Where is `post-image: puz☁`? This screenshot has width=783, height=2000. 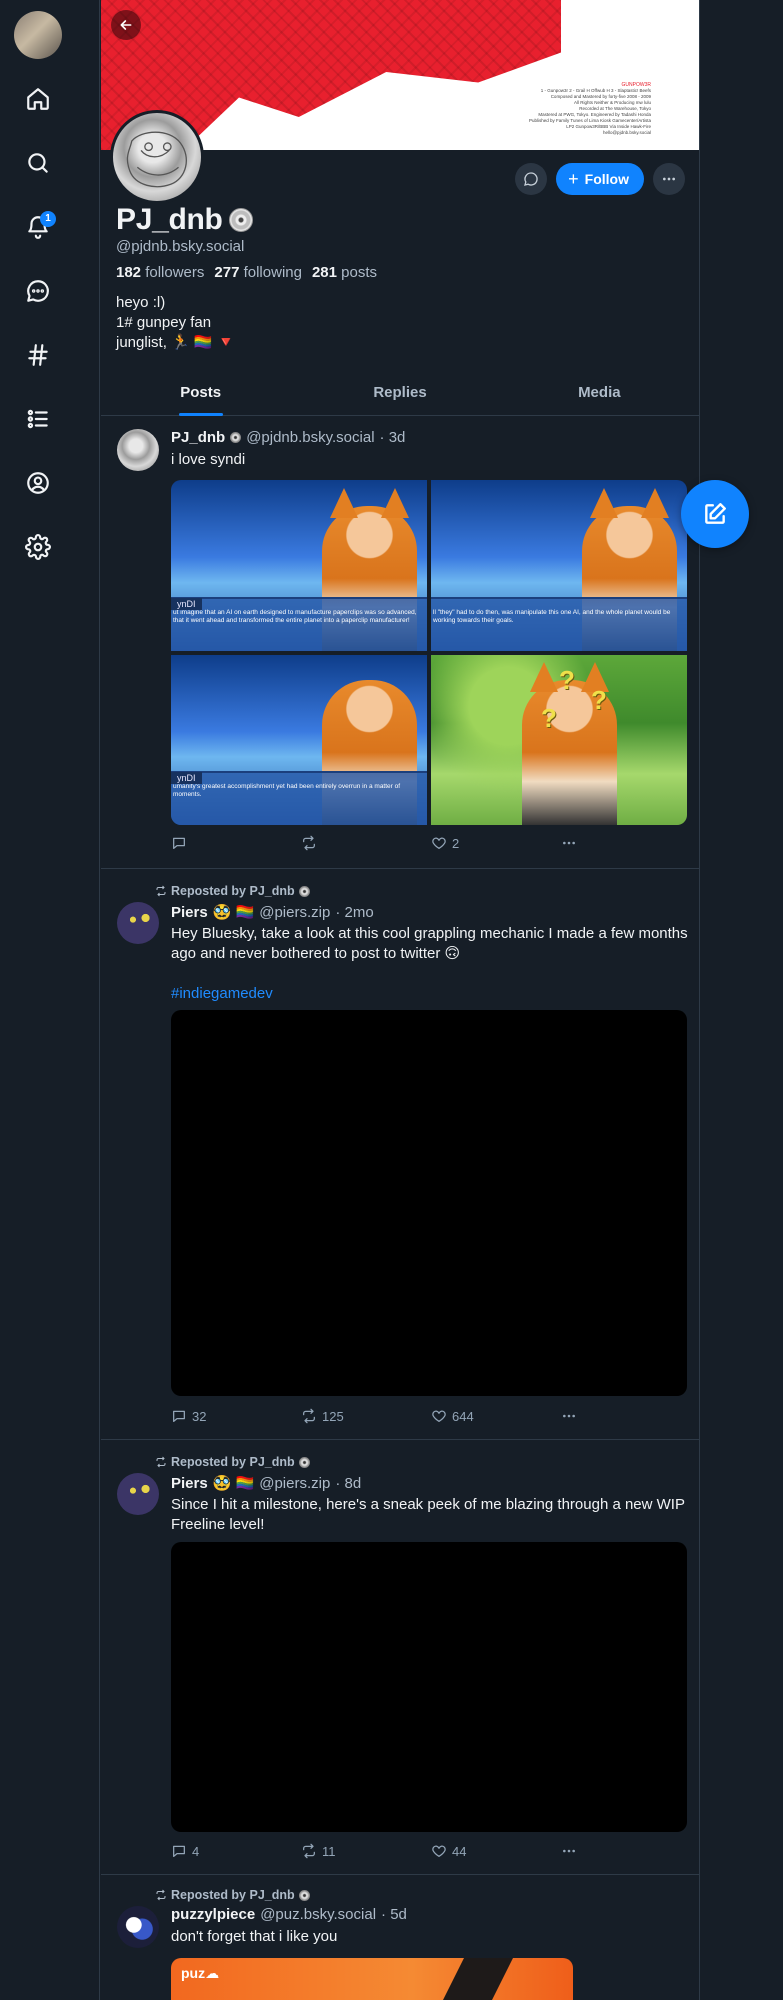 post-image: puz☁ is located at coordinates (372, 1979).